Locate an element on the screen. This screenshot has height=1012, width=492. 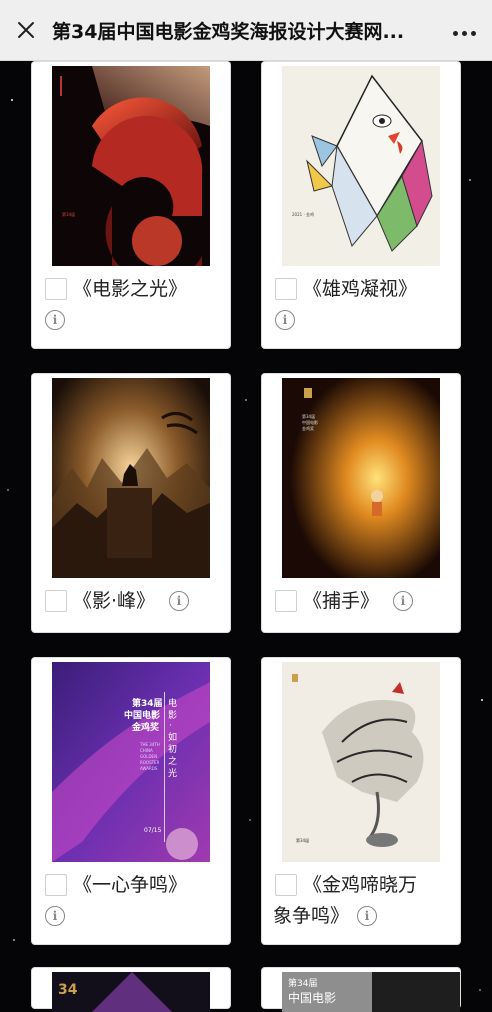
poster-title: 《电影之光》 is located at coordinates (130, 289).